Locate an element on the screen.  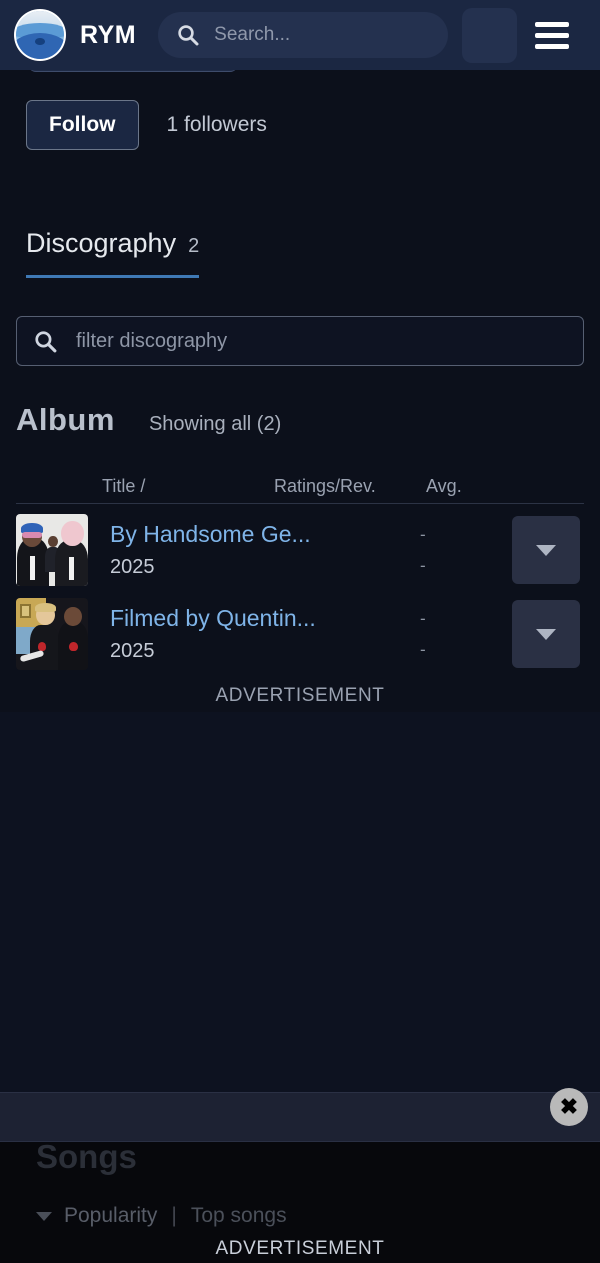
tab-discography: Discography 2 is located at coordinates (113, 253).